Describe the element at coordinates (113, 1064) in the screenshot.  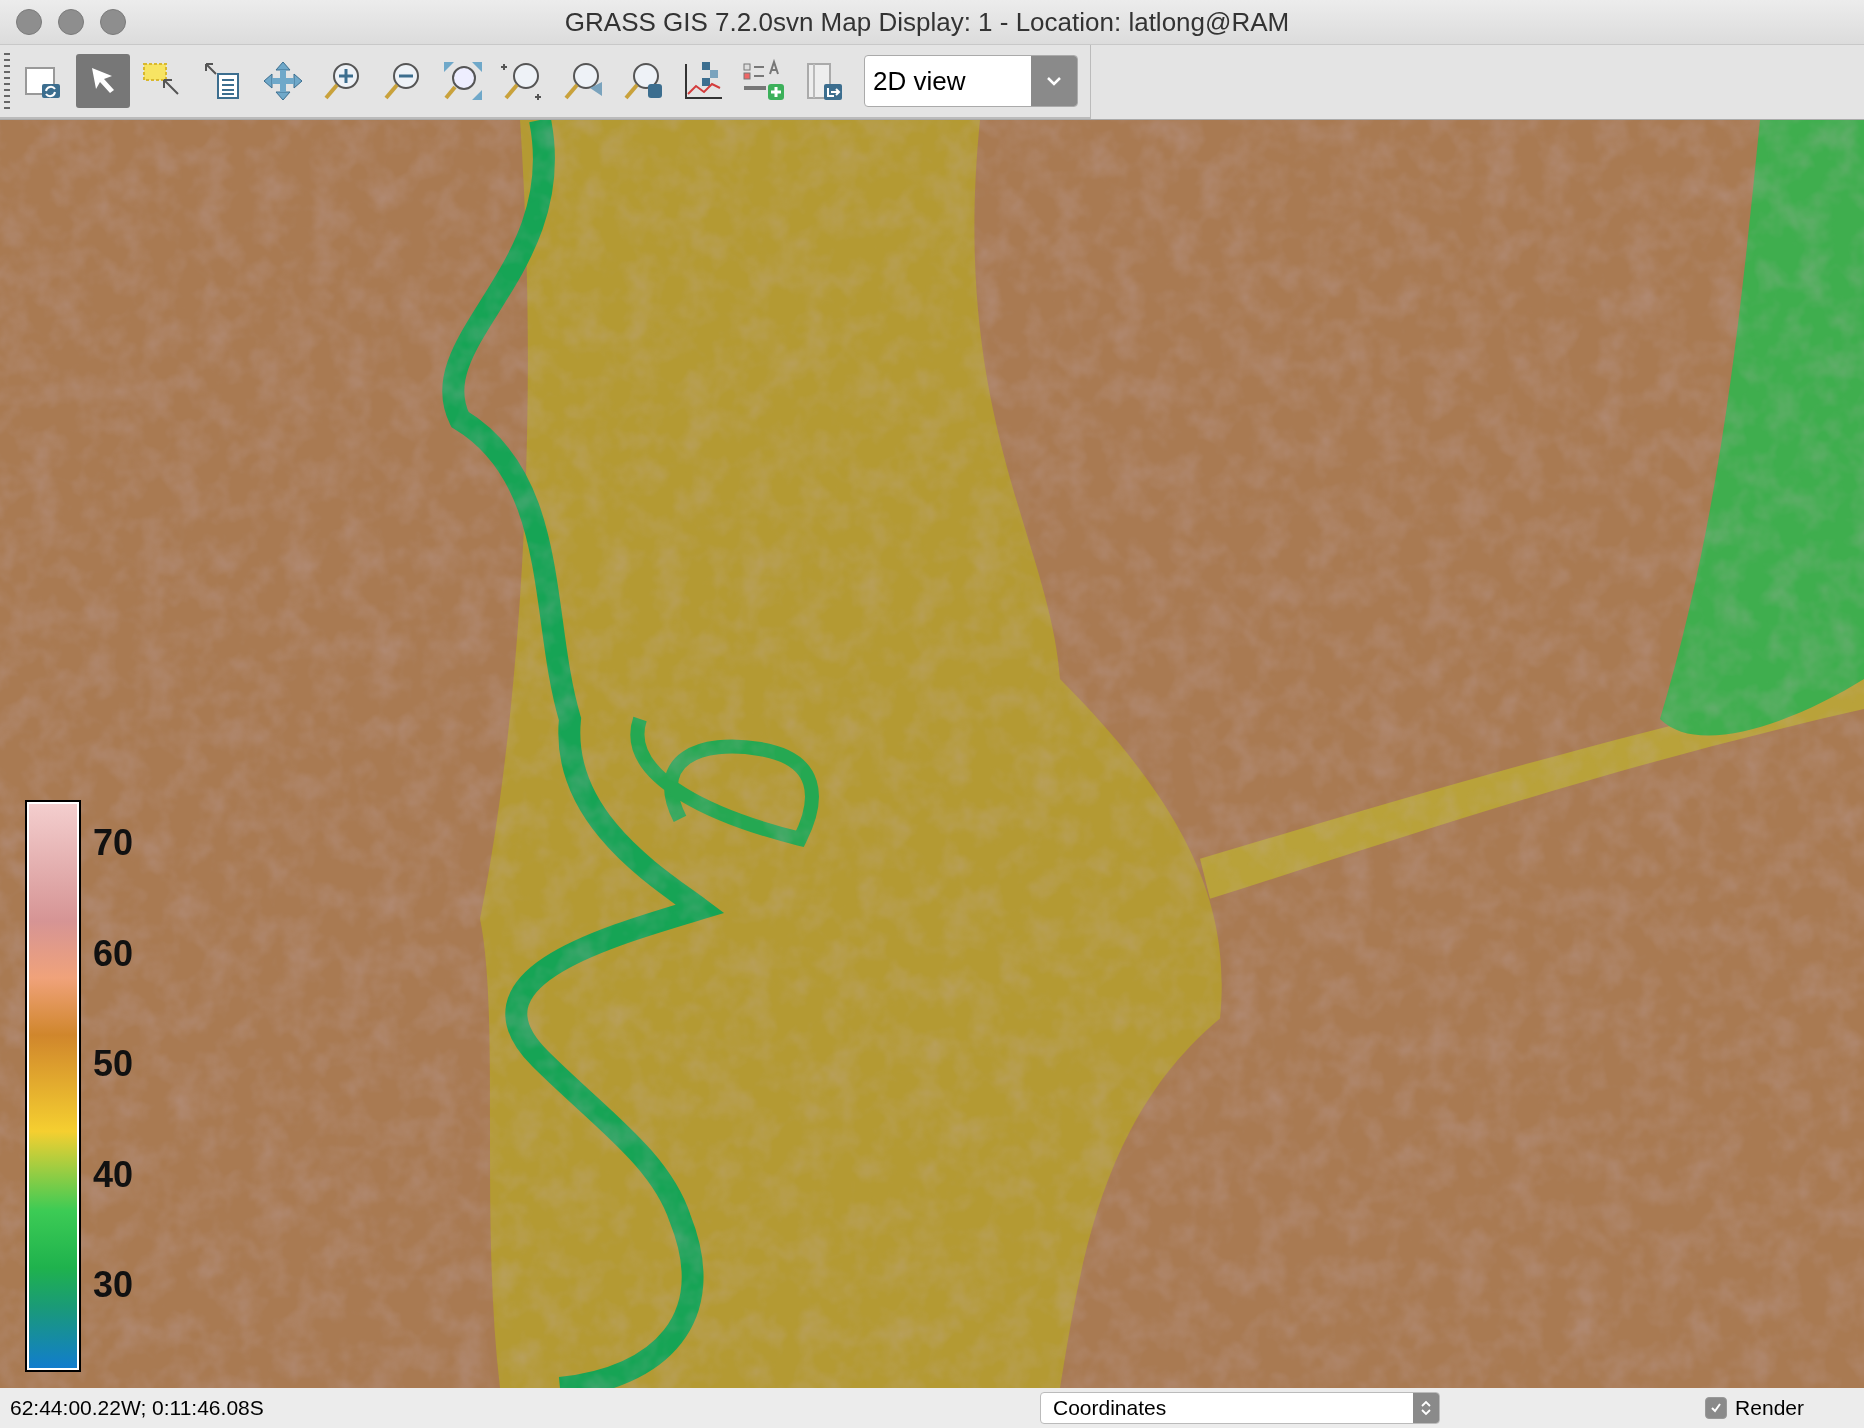
I see `legend-label: 50` at that location.